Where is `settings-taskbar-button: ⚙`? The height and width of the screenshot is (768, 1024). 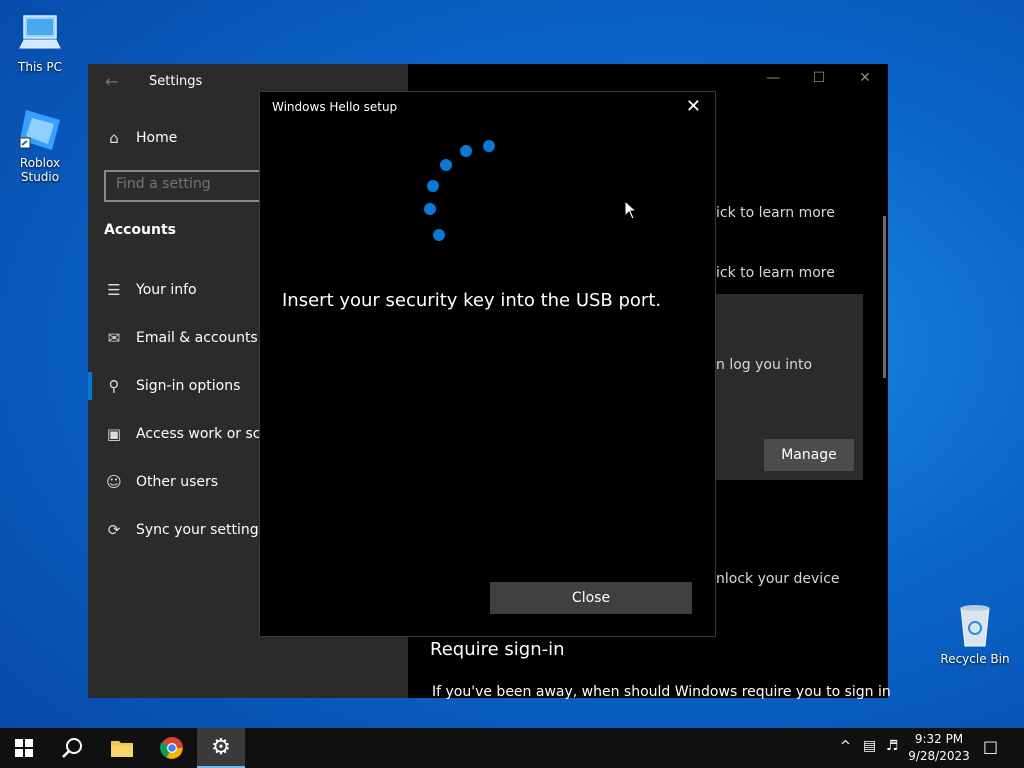 settings-taskbar-button: ⚙ is located at coordinates (221, 748).